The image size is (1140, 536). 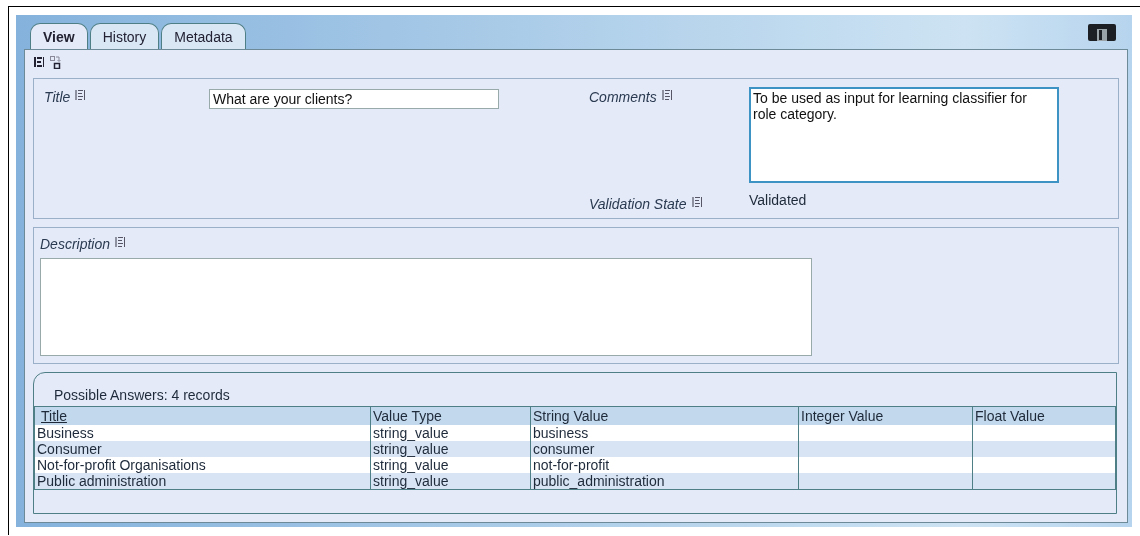 I want to click on column-header: Float Value, so click(x=1044, y=415).